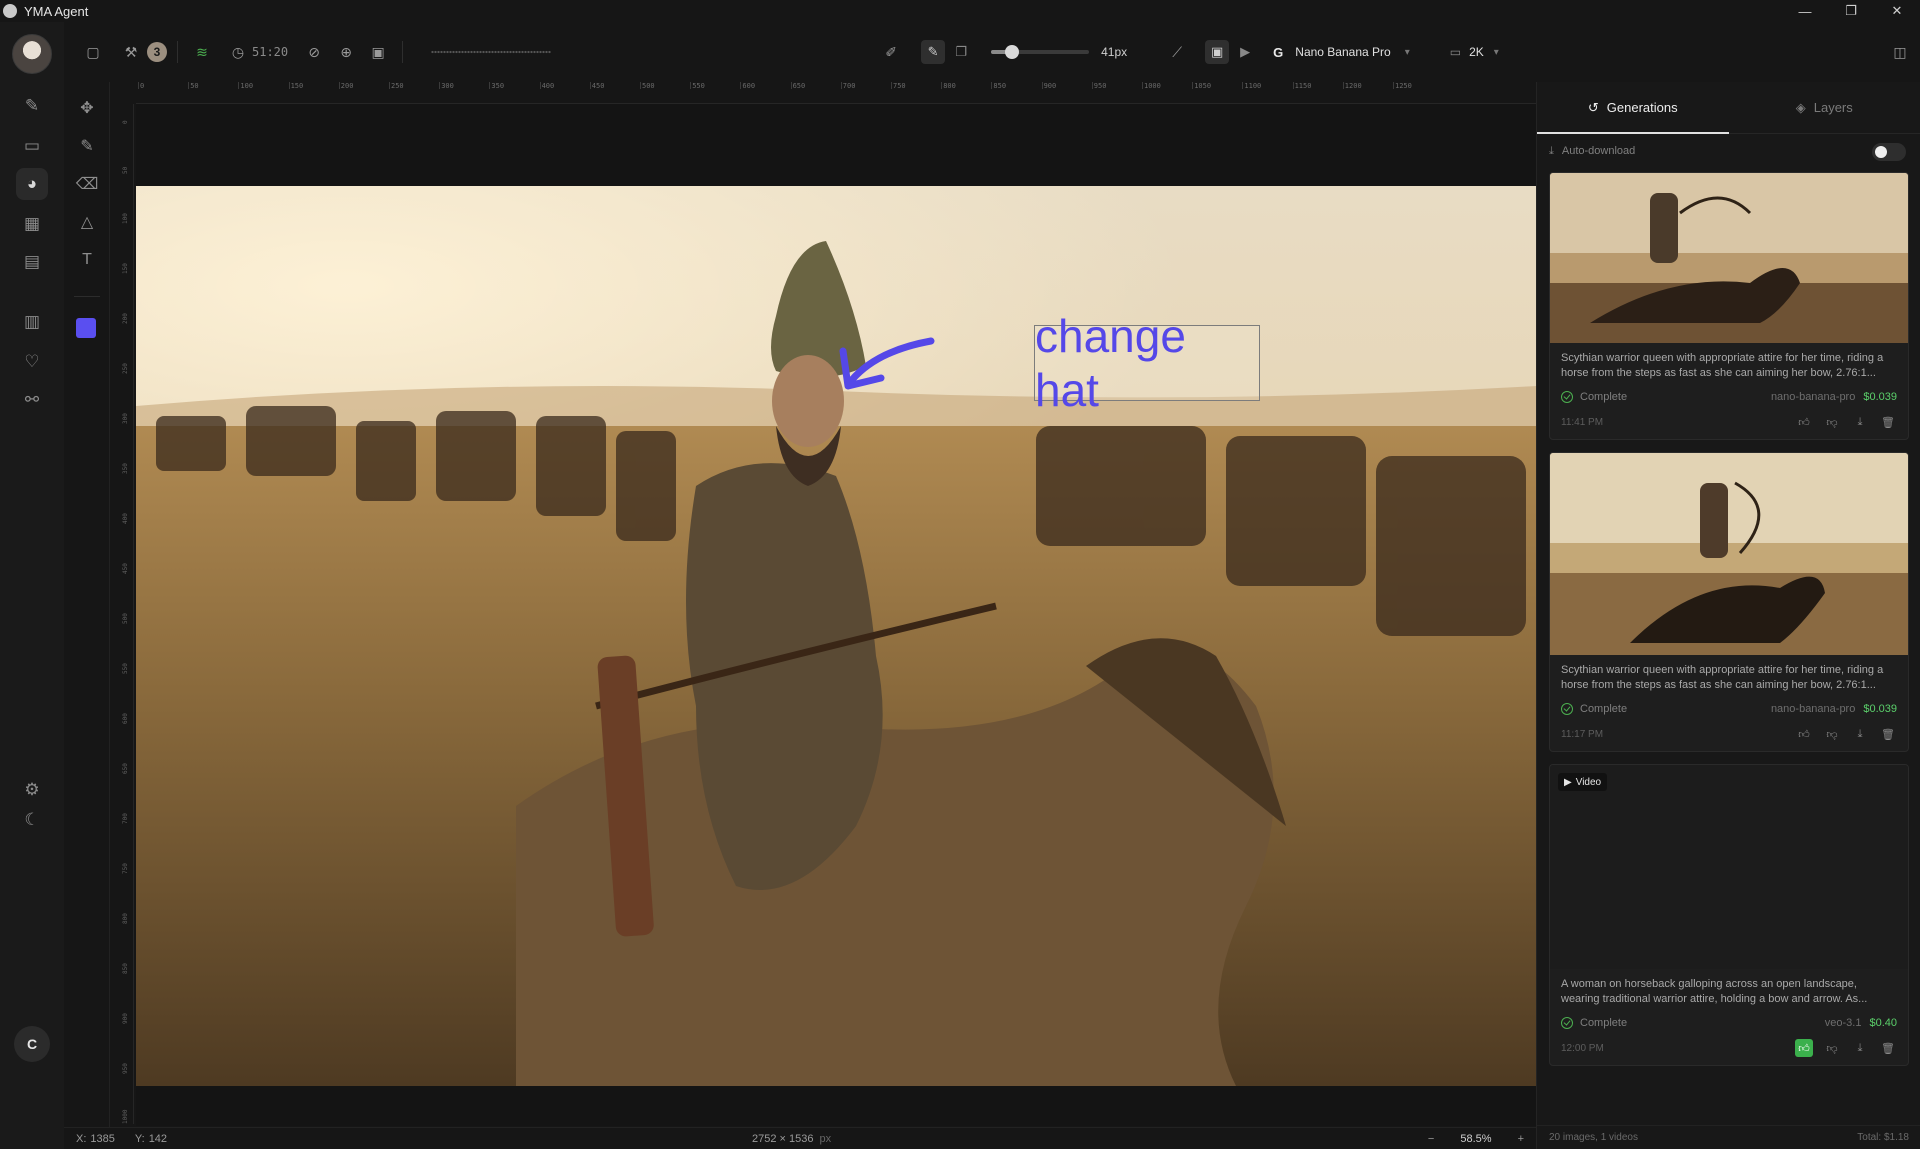  I want to click on chat-icon: ▭, so click(32, 146).